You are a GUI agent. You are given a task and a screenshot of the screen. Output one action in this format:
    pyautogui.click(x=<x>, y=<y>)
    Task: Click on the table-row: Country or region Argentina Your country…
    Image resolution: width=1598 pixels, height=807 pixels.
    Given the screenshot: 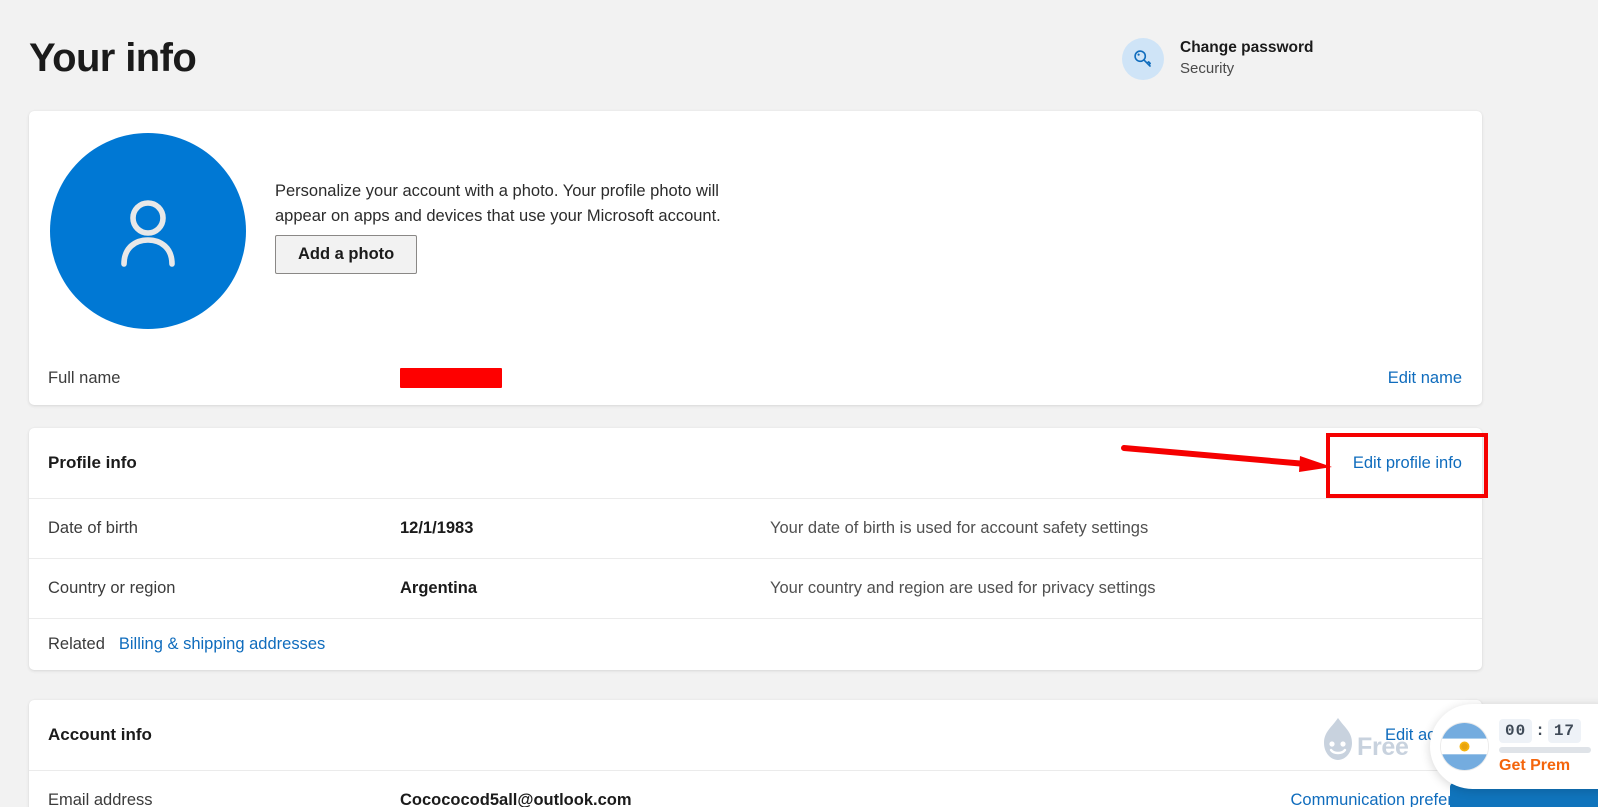 What is the action you would take?
    pyautogui.click(x=755, y=589)
    